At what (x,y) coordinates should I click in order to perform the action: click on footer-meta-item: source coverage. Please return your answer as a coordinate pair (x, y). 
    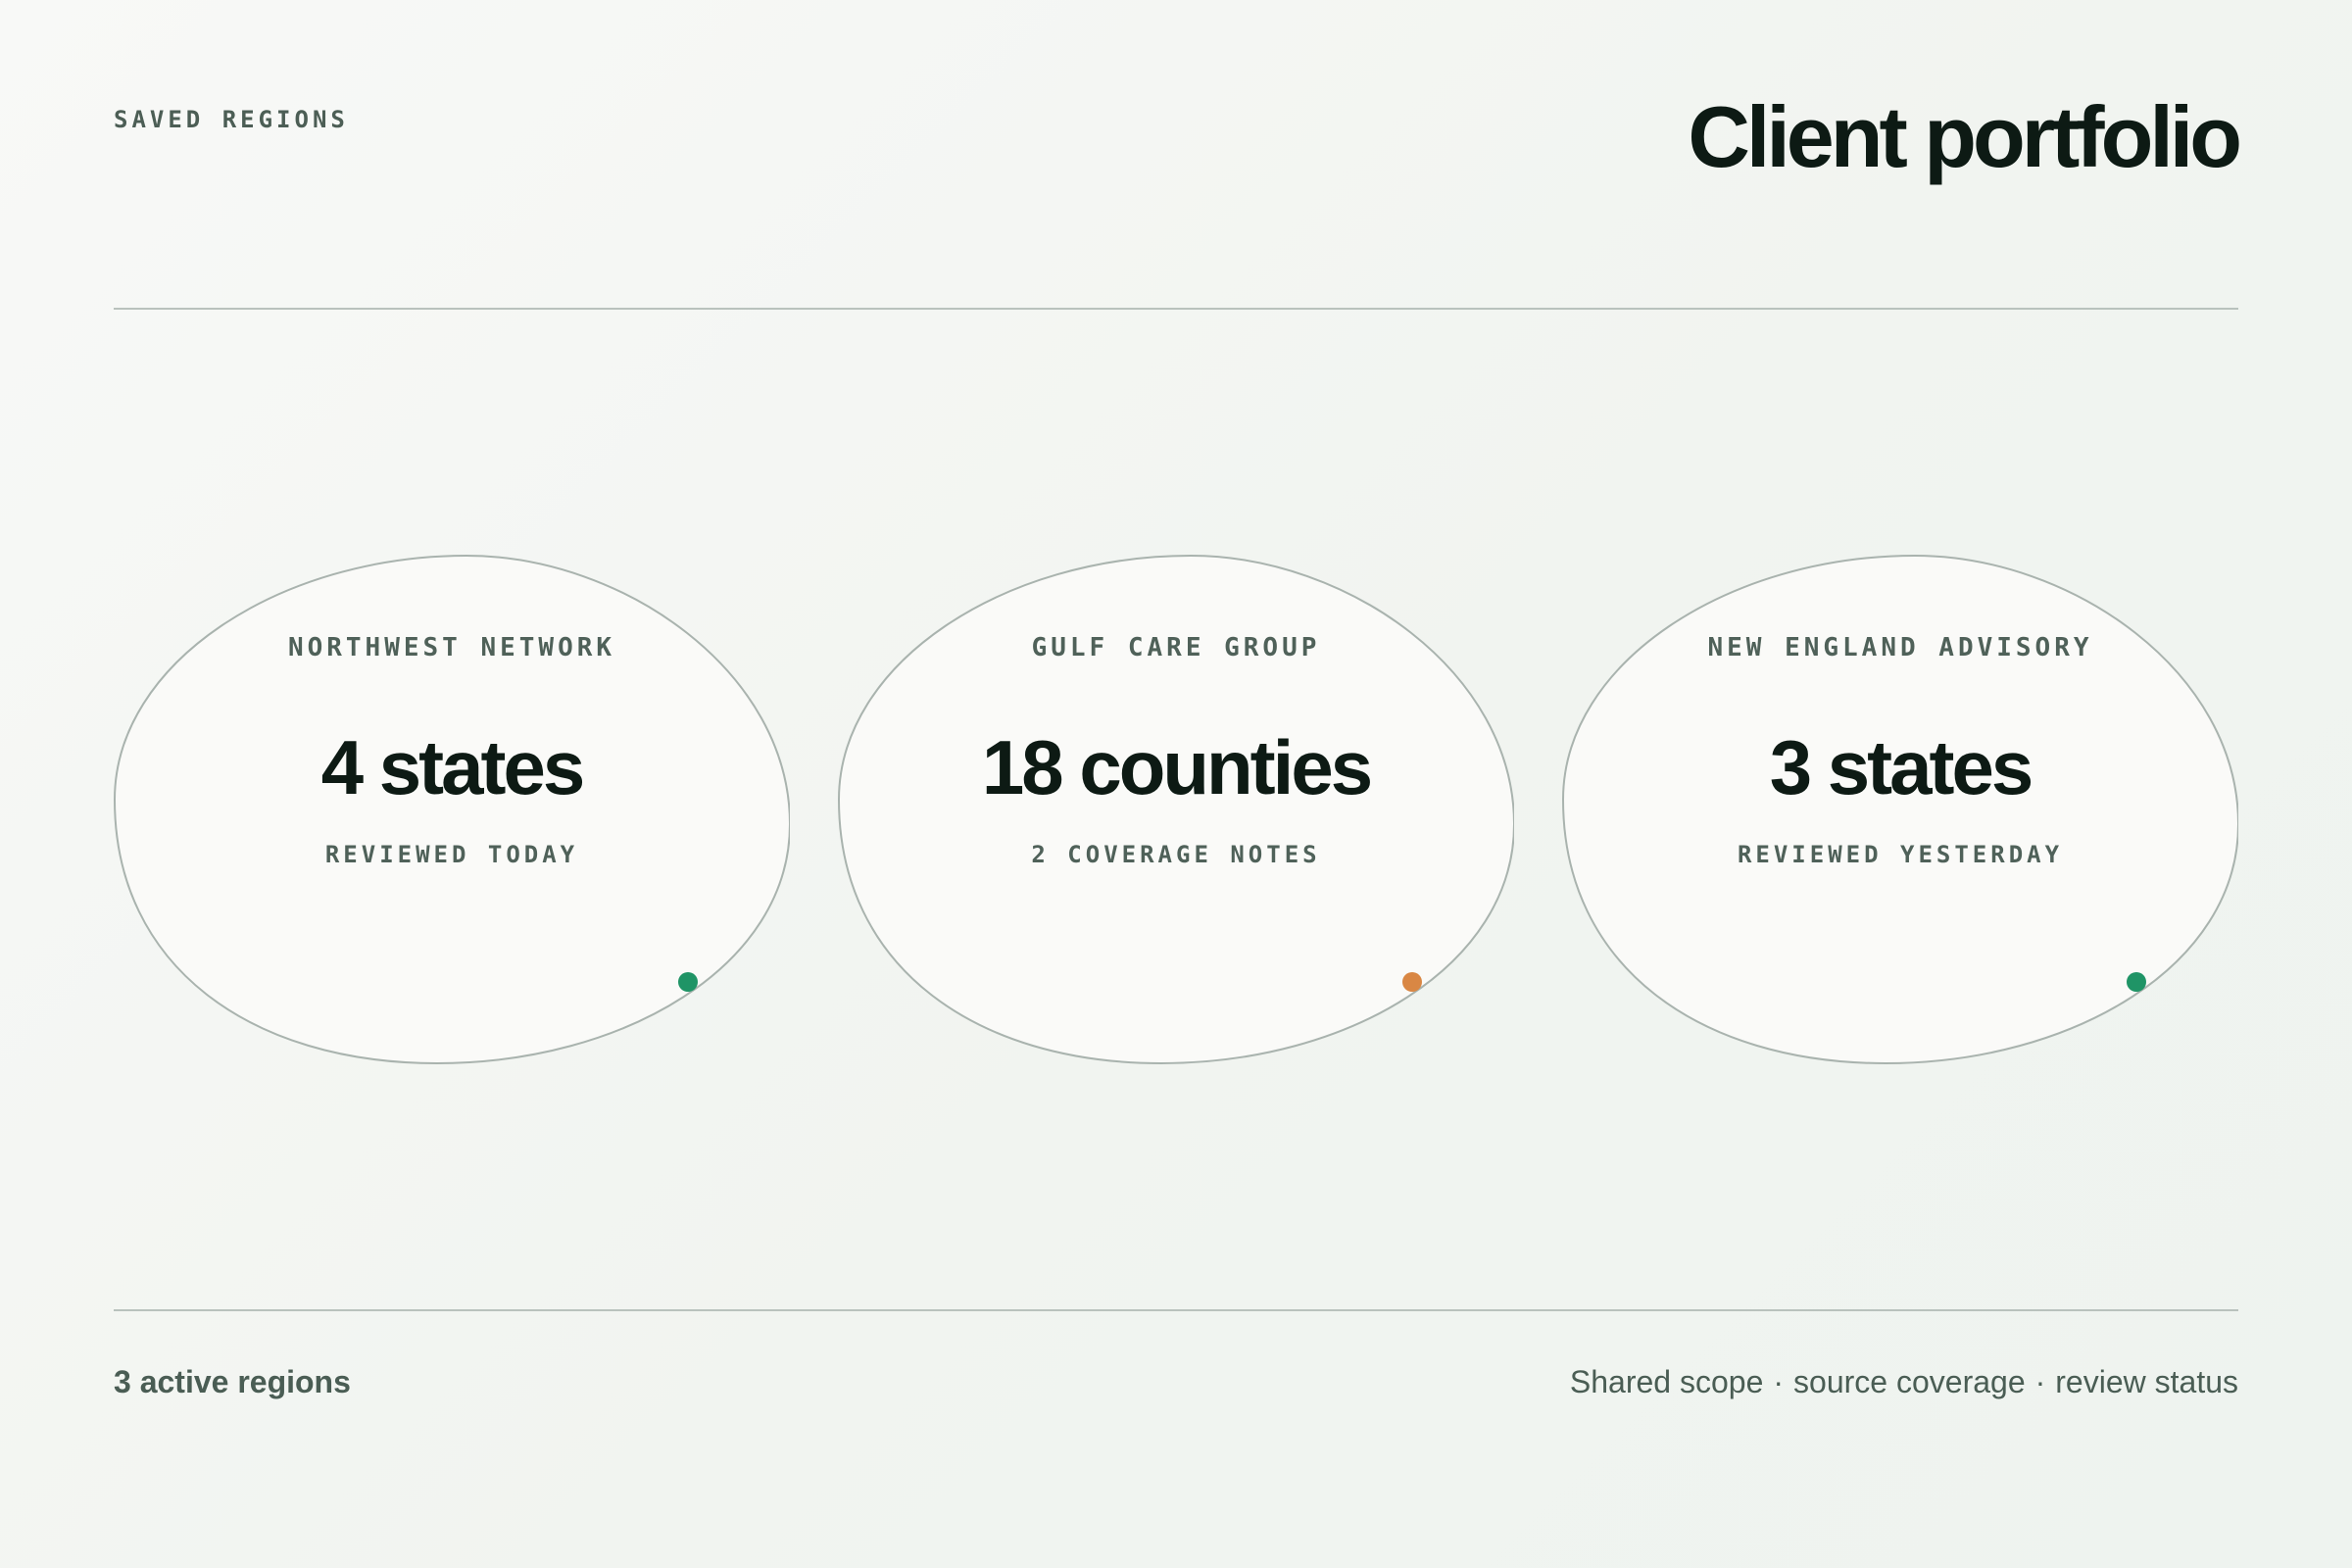
    Looking at the image, I should click on (1909, 1381).